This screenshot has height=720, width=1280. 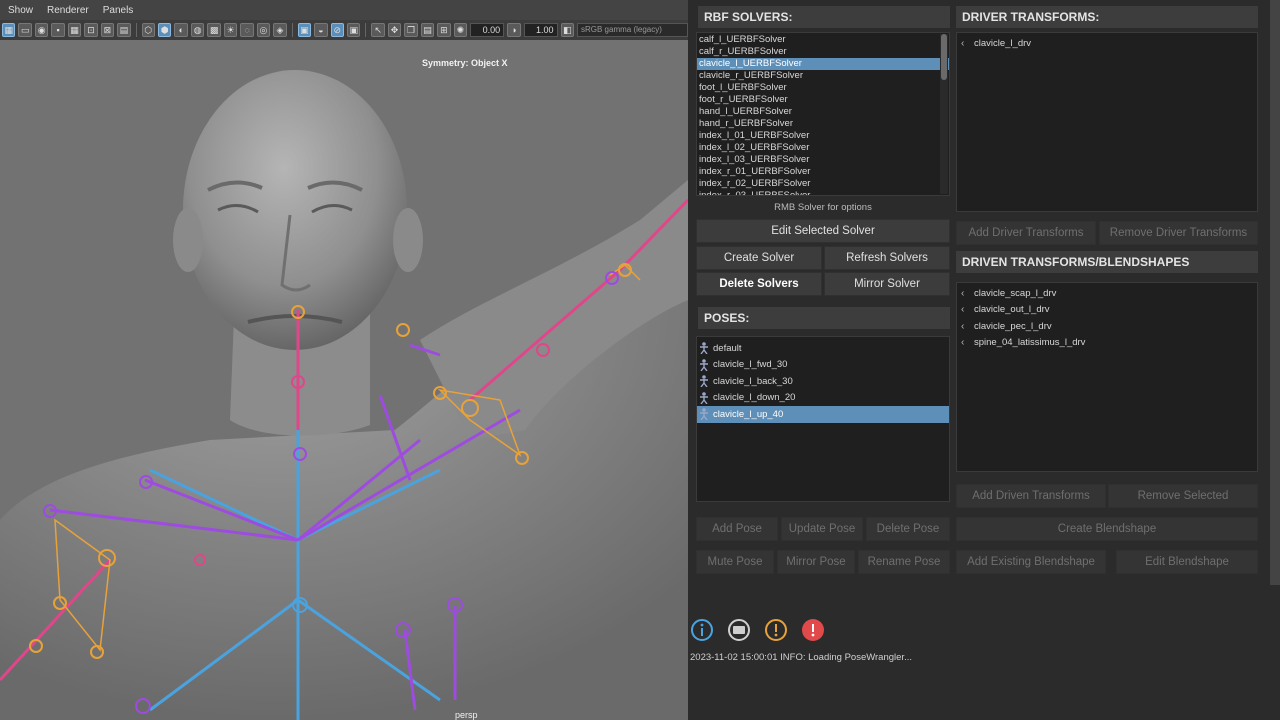 I want to click on driver-transforms-list: ‹ clavicle_l_drv, so click(x=1107, y=122).